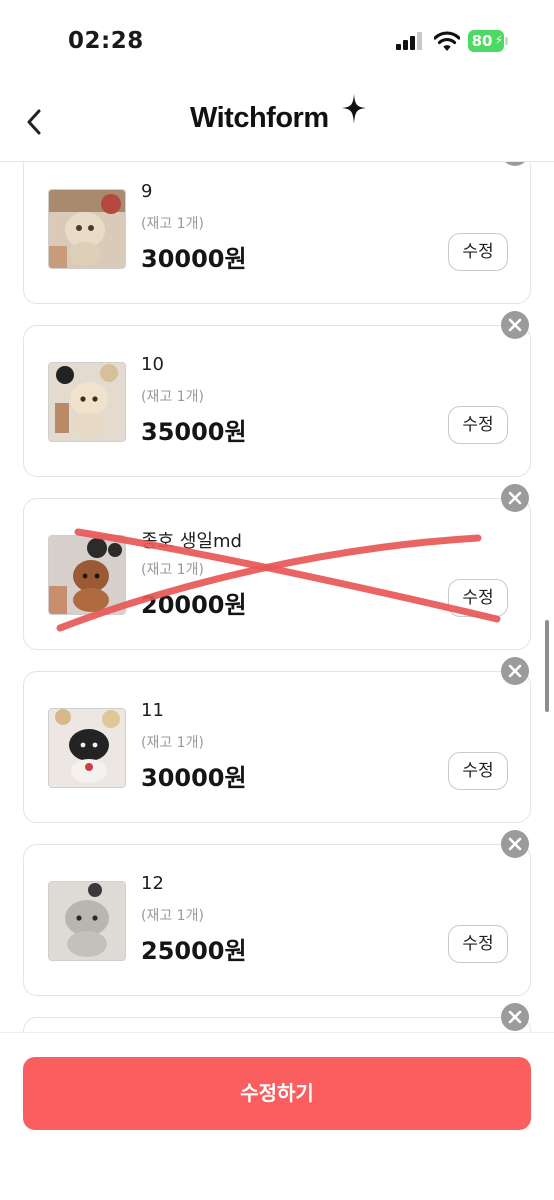 Image resolution: width=554 pixels, height=1200 pixels. I want to click on chevron-left-icon, so click(34, 122).